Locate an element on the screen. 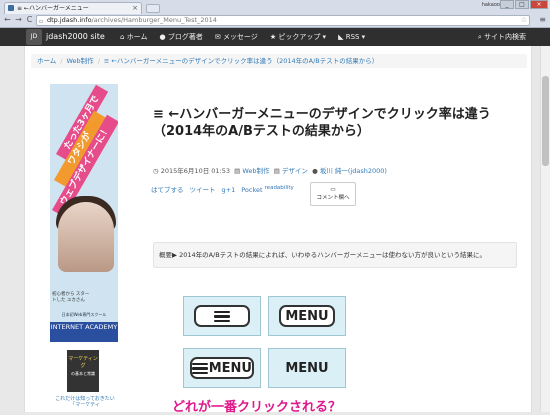  share-gplus: g+1 is located at coordinates (229, 190).